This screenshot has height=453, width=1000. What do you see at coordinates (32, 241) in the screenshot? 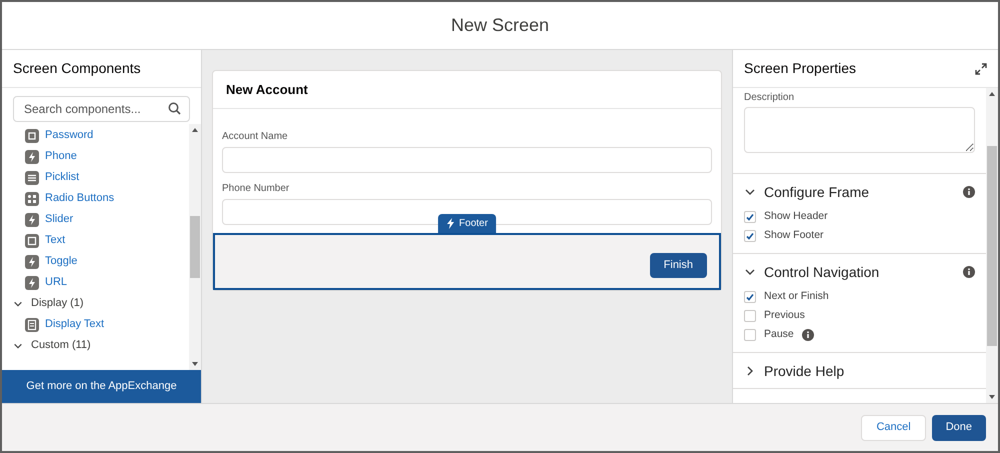
I see `text-box-icon` at bounding box center [32, 241].